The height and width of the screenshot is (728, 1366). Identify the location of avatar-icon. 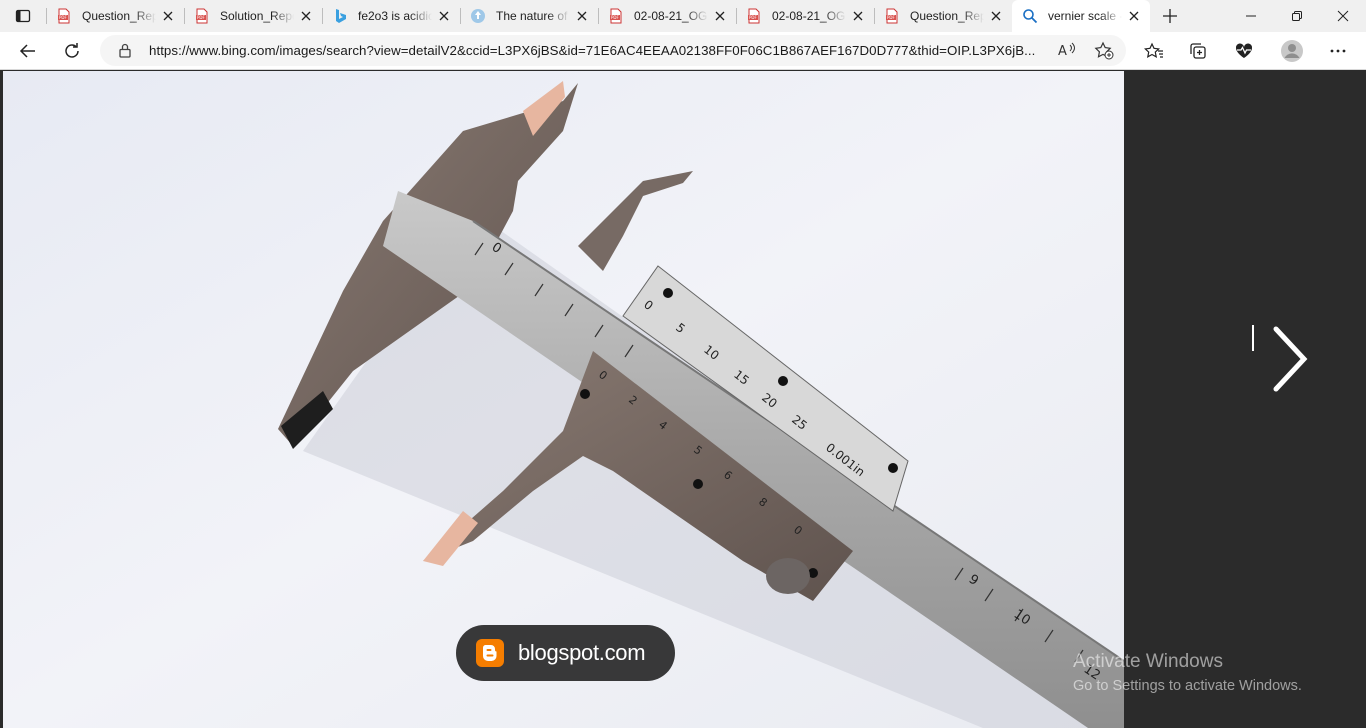
(1292, 51).